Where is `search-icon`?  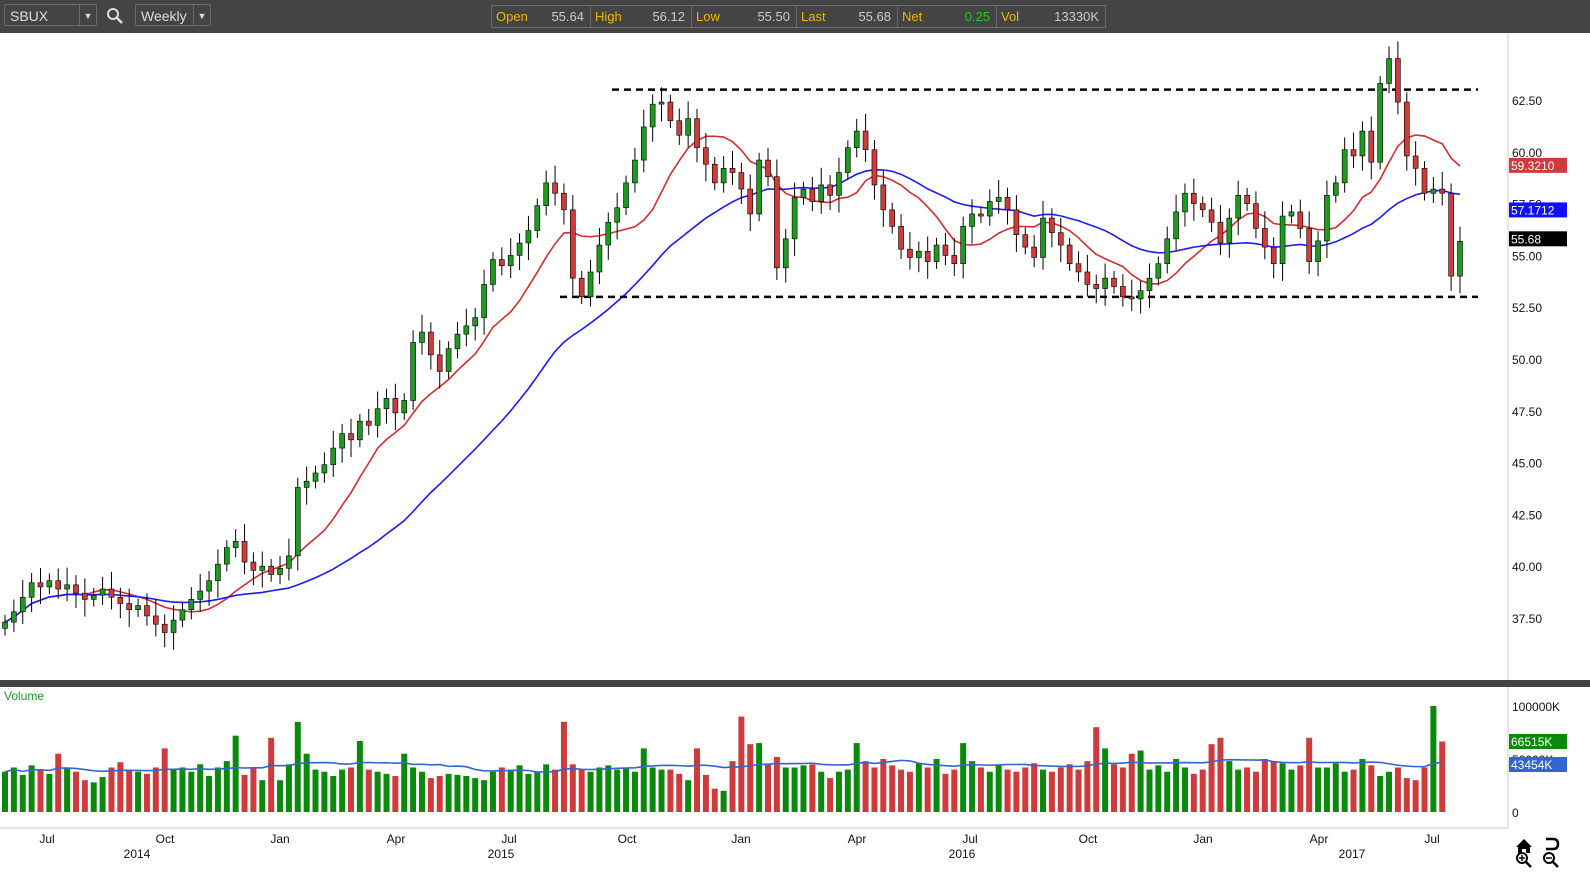 search-icon is located at coordinates (115, 16).